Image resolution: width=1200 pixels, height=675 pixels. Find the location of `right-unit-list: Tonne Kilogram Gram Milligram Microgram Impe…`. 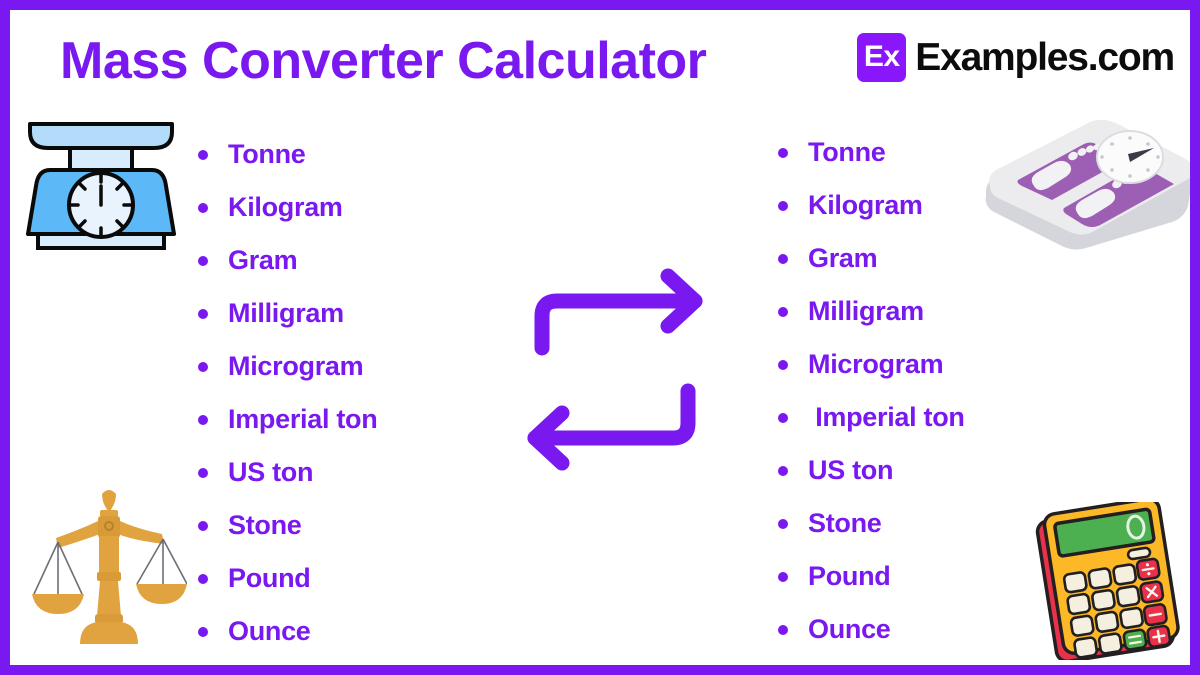

right-unit-list: Tonne Kilogram Gram Milligram Microgram Impe… is located at coordinates (871, 391).